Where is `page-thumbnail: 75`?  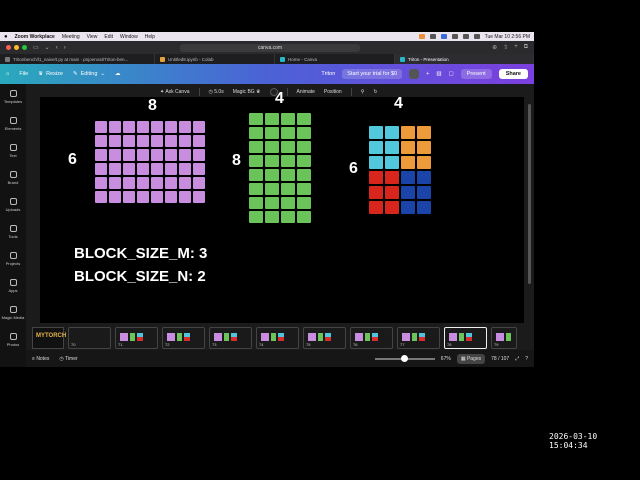
page-thumbnail: 75 is located at coordinates (324, 338).